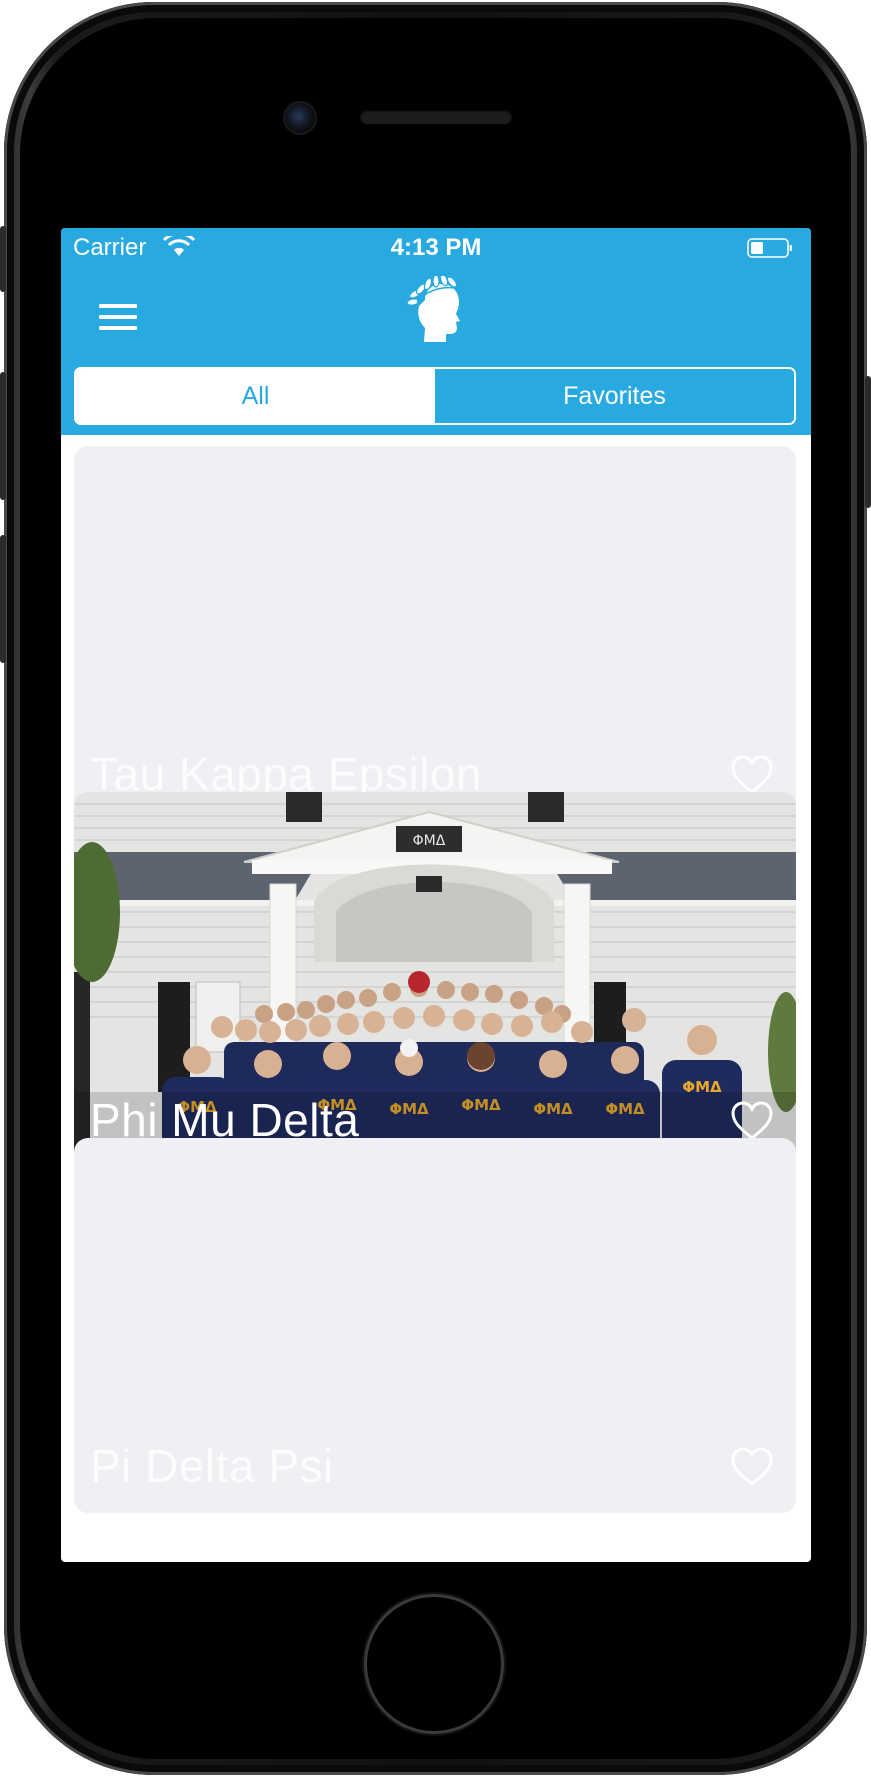 This screenshot has height=1777, width=871. I want to click on power-button, so click(868, 442).